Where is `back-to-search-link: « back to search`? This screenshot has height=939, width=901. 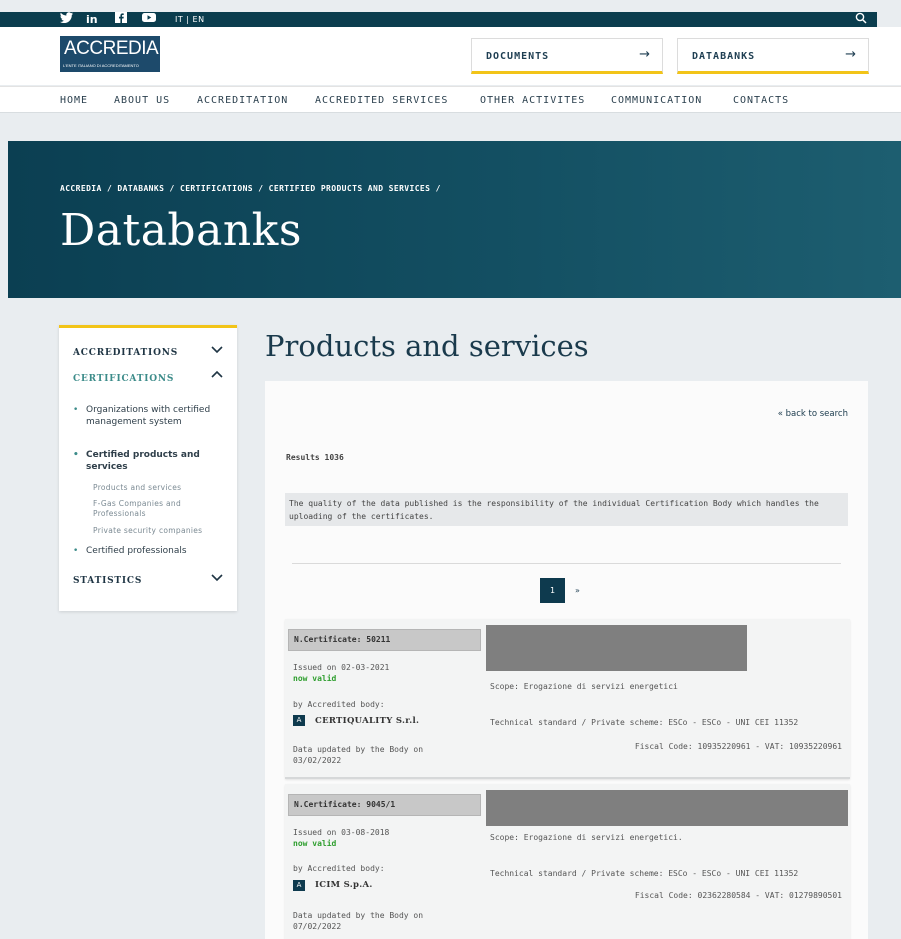
back-to-search-link: « back to search is located at coordinates (813, 414).